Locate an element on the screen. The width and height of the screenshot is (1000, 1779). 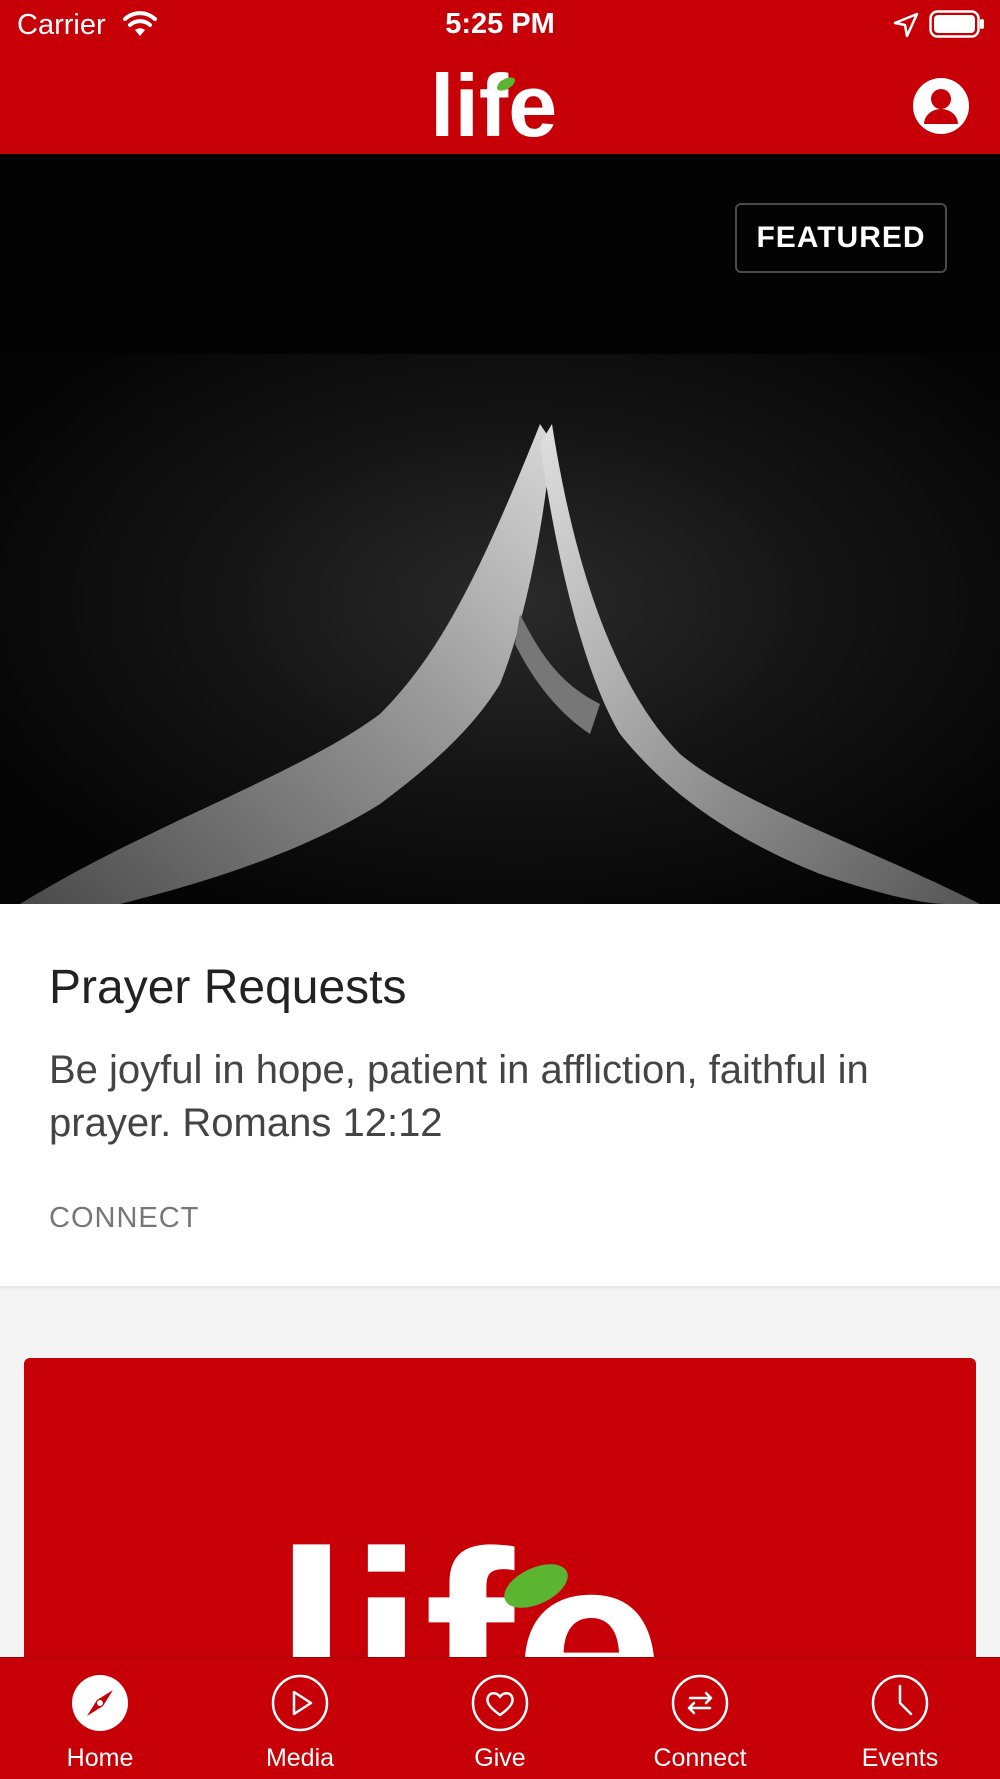
life-logo: life is located at coordinates (493, 101).